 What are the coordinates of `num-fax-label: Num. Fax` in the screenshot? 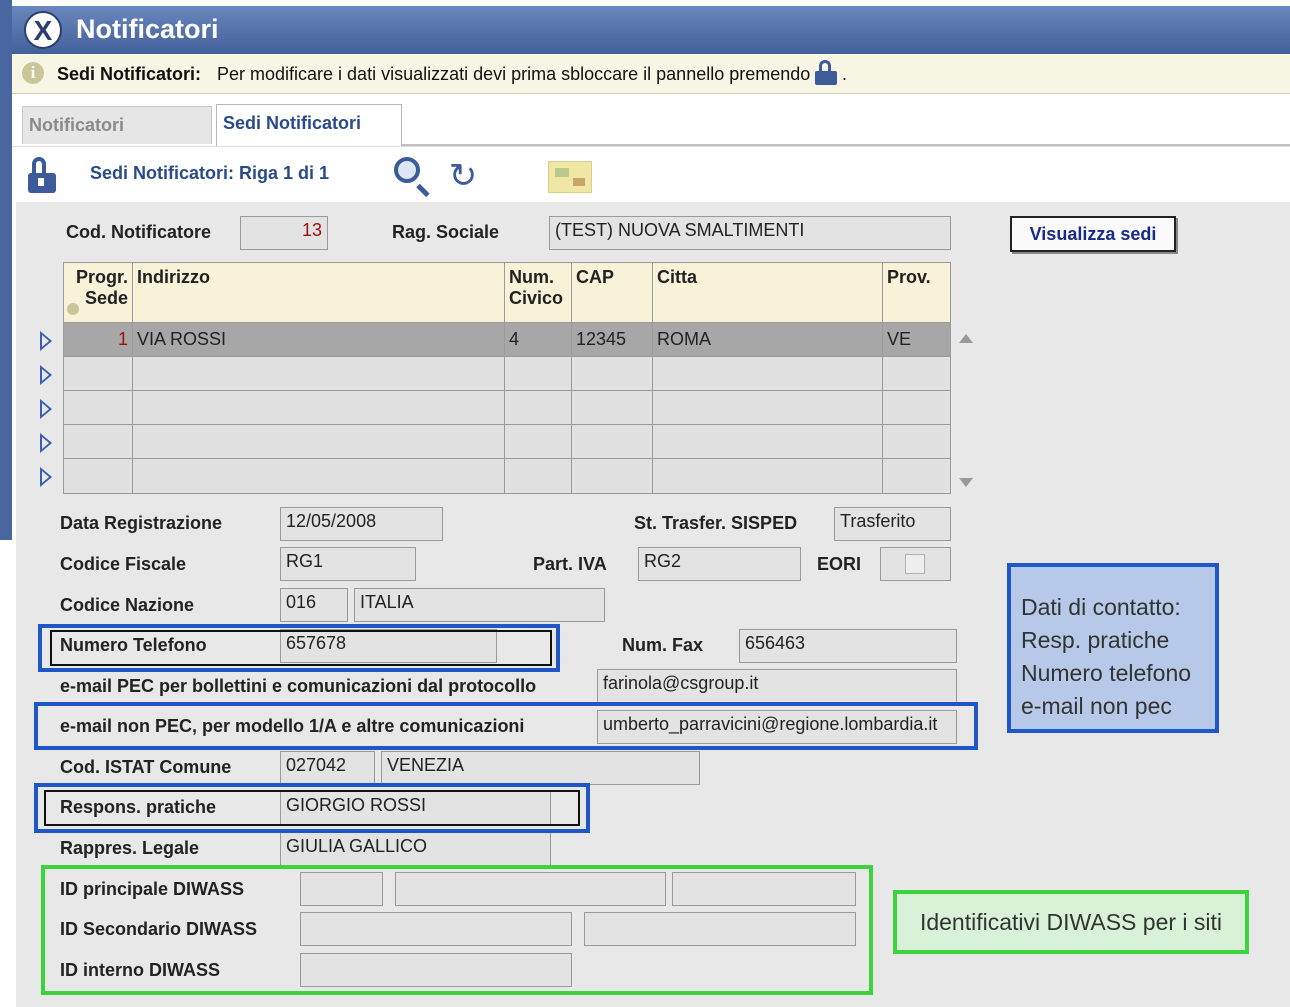 It's located at (663, 645).